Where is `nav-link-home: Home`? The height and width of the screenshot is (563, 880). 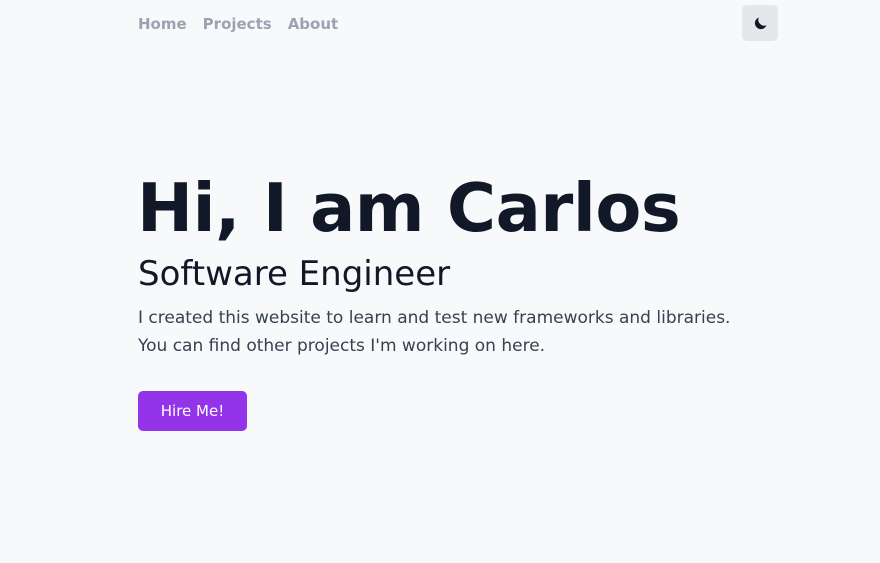
nav-link-home: Home is located at coordinates (162, 24).